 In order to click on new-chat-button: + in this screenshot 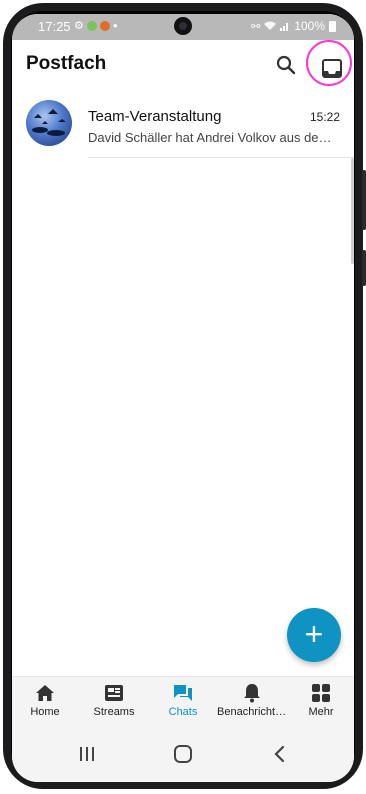, I will do `click(314, 635)`.